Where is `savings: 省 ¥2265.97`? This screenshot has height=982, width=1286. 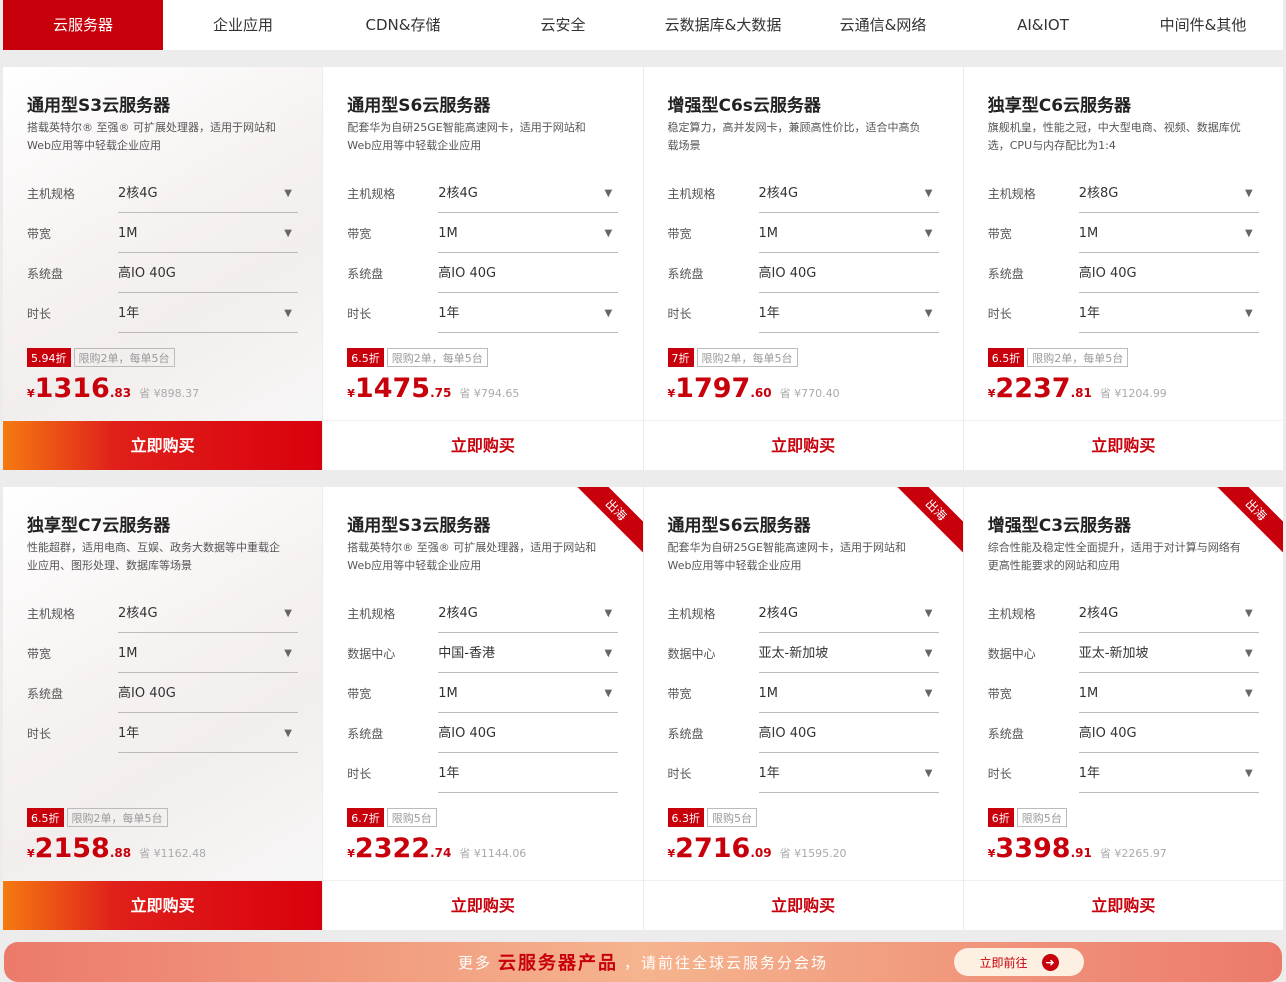 savings: 省 ¥2265.97 is located at coordinates (1133, 853).